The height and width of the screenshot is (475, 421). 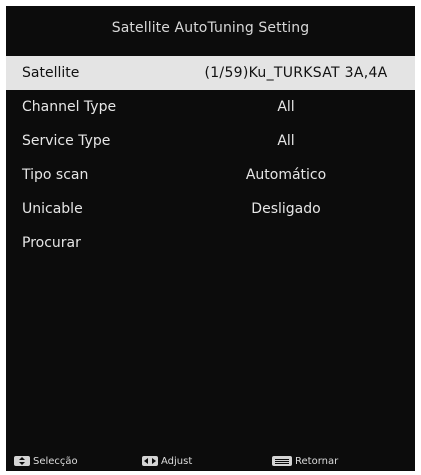 I want to click on hint-select: Selecção, so click(x=46, y=461).